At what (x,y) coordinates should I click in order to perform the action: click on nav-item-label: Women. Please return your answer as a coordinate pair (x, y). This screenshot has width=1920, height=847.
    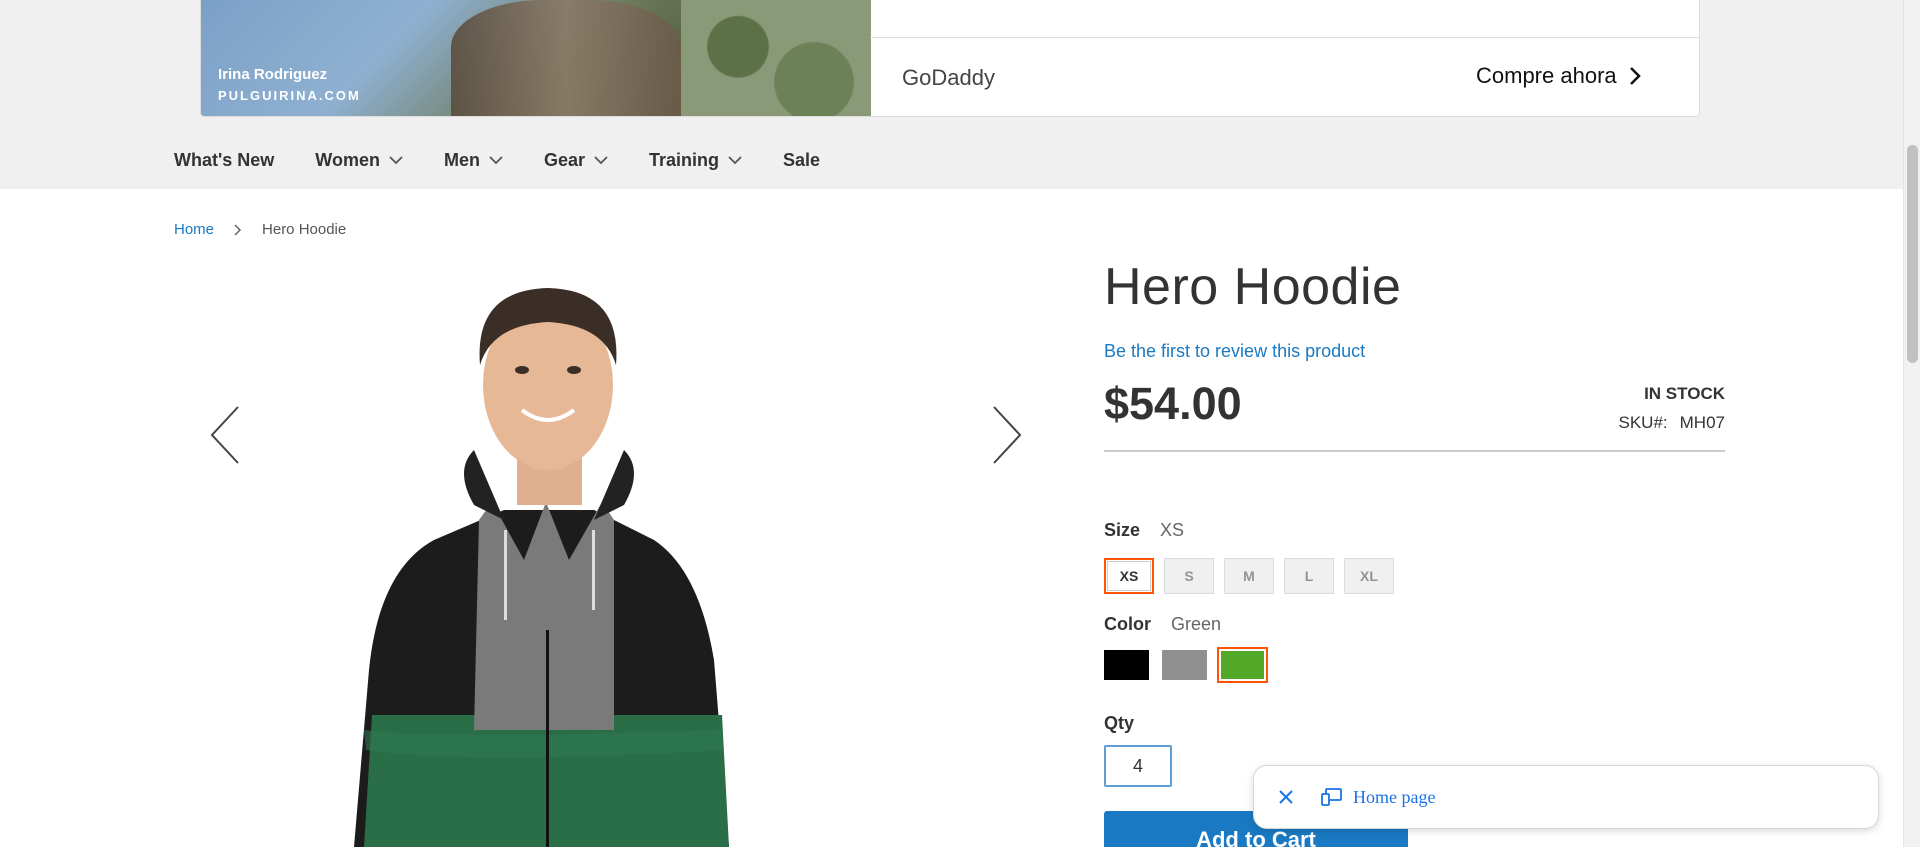
    Looking at the image, I should click on (347, 159).